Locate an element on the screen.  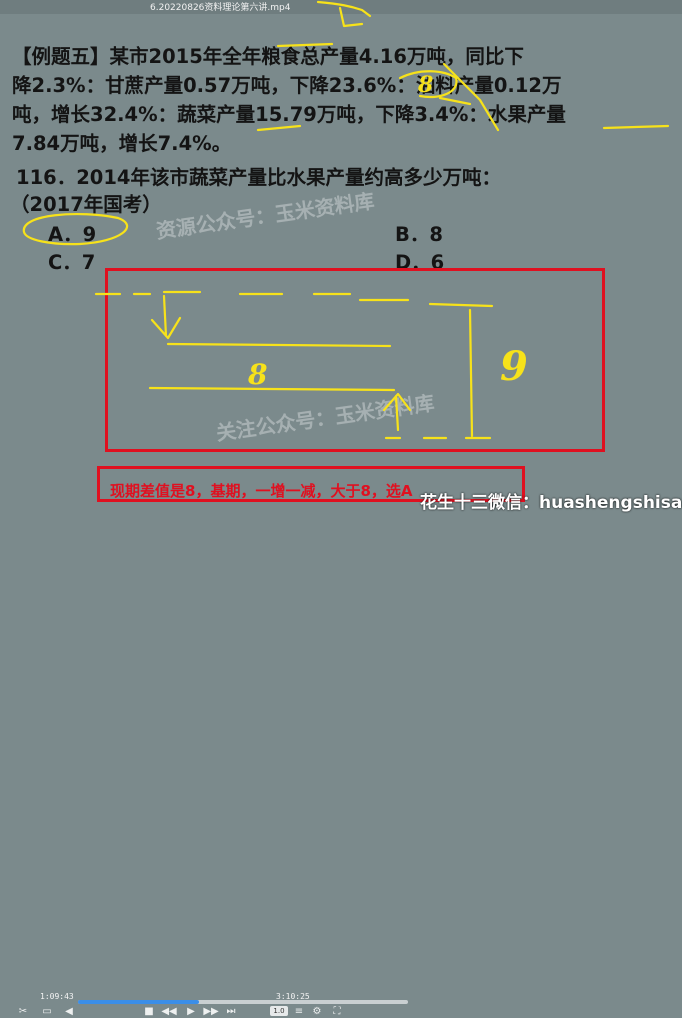
progress-bar is located at coordinates (243, 1002).